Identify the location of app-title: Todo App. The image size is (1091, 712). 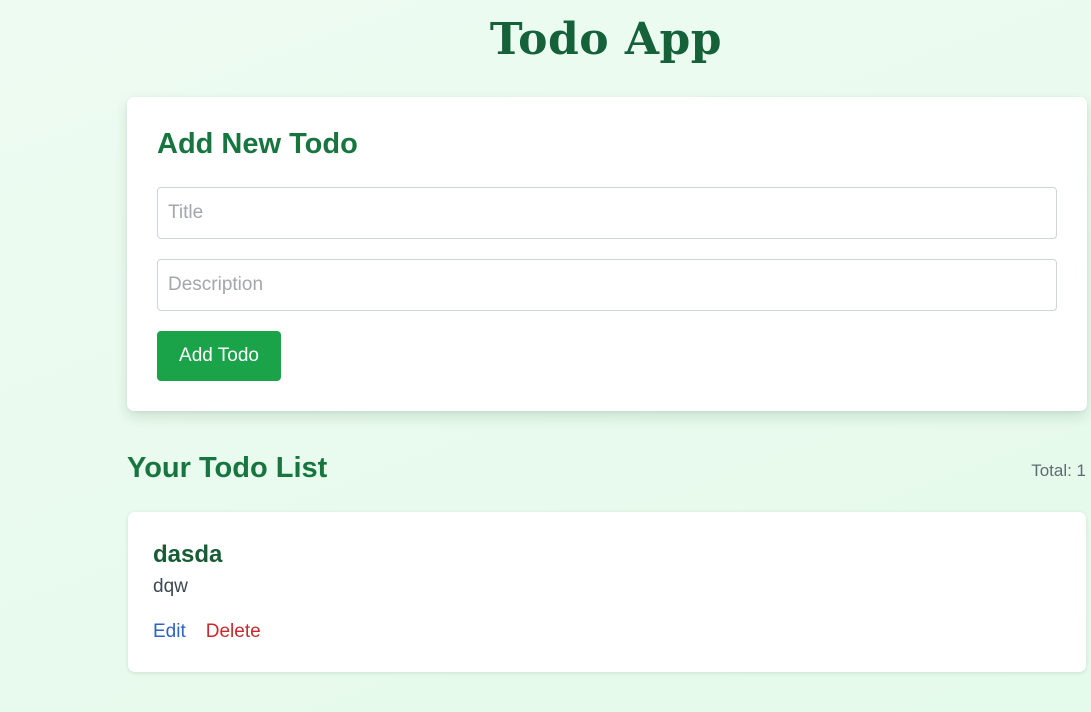
(606, 39).